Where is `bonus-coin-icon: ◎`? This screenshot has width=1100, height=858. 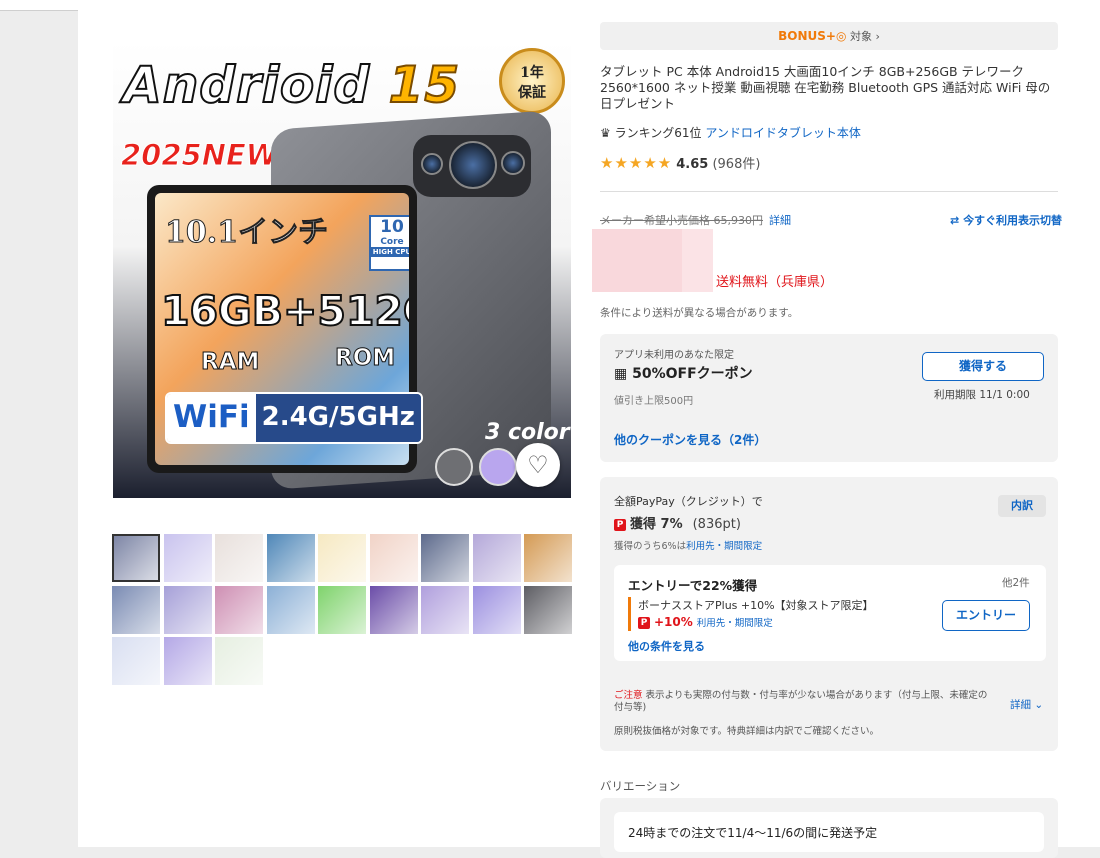 bonus-coin-icon: ◎ is located at coordinates (841, 36).